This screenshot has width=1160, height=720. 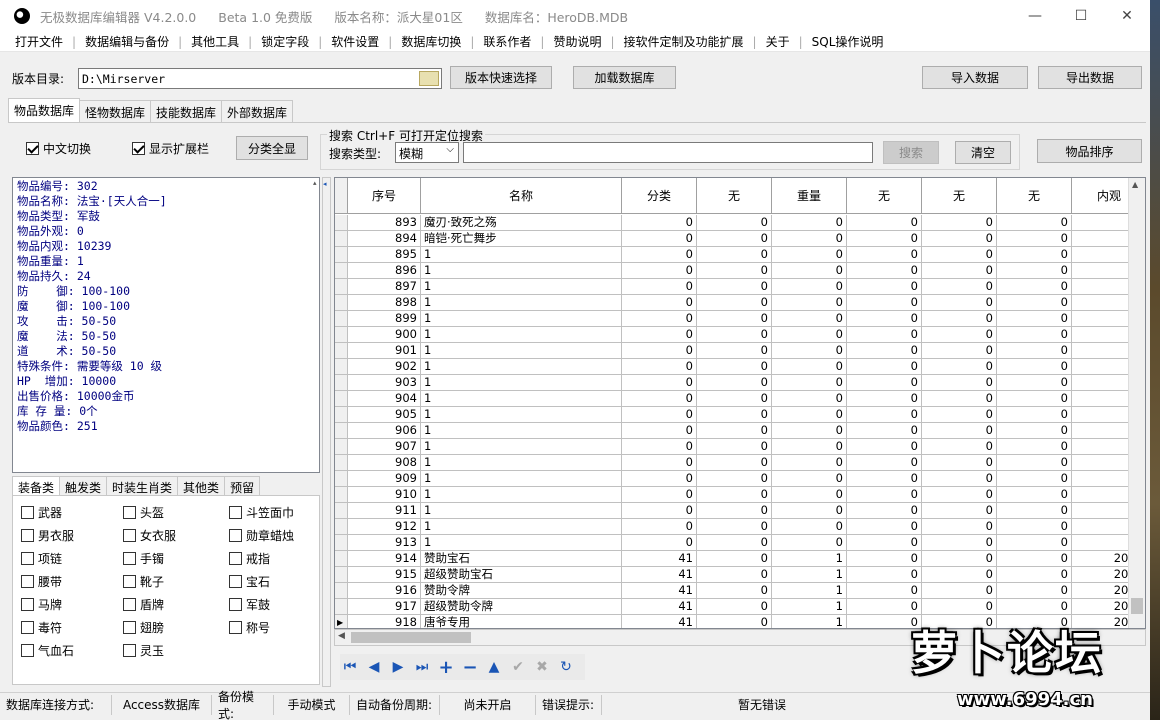 What do you see at coordinates (384, 223) in the screenshot?
I see `table-cell: 893` at bounding box center [384, 223].